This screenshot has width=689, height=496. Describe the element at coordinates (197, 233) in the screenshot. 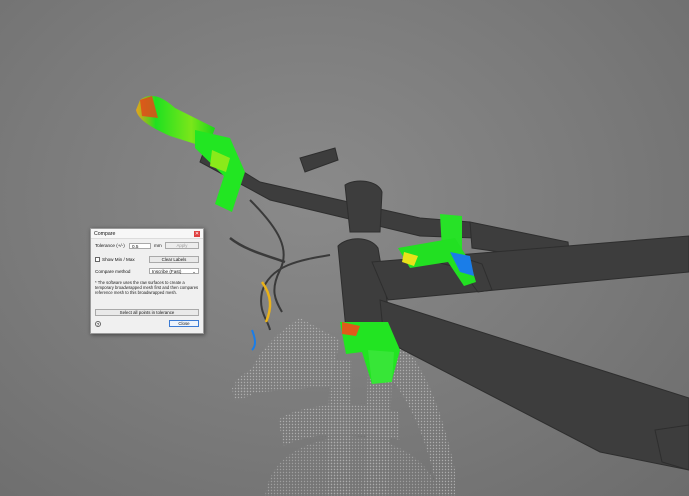

I see `close-icon: ✕` at that location.